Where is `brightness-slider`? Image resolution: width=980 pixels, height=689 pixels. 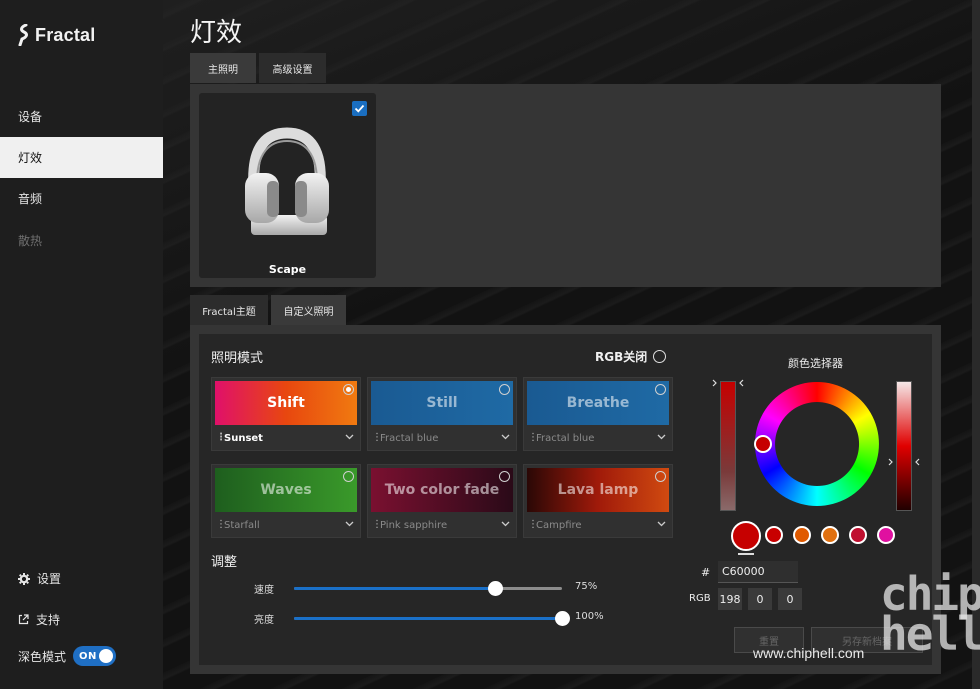 brightness-slider is located at coordinates (432, 618).